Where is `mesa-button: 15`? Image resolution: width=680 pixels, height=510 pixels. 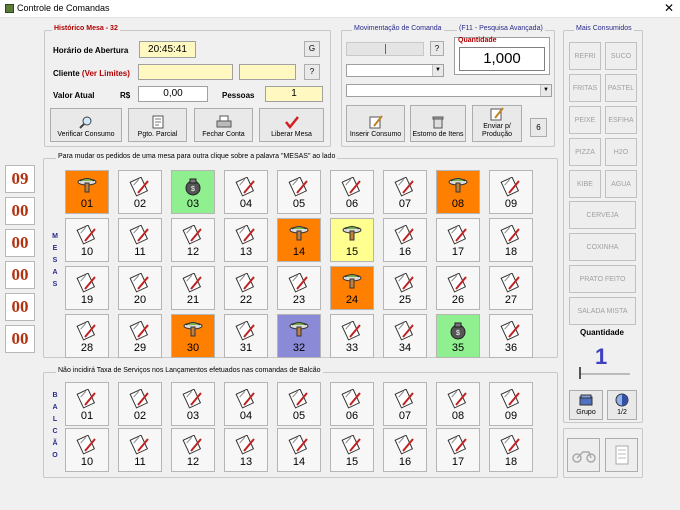 mesa-button: 15 is located at coordinates (352, 240).